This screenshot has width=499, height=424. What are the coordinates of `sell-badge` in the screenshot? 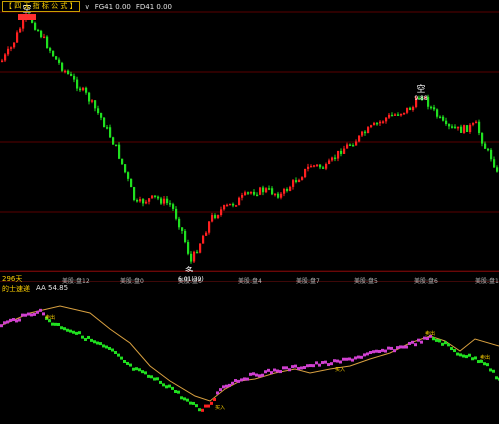 It's located at (27, 17).